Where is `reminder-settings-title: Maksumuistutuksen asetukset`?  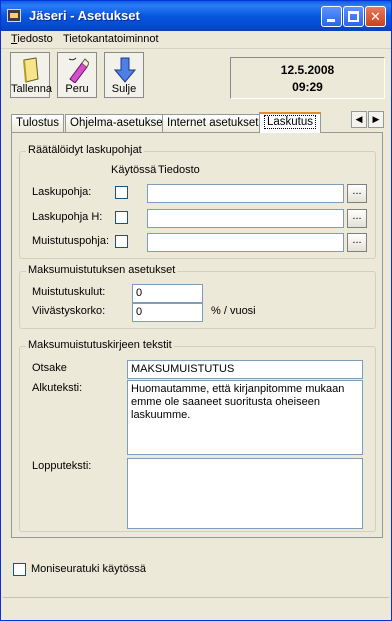
reminder-settings-title: Maksumuistutuksen asetukset is located at coordinates (102, 270).